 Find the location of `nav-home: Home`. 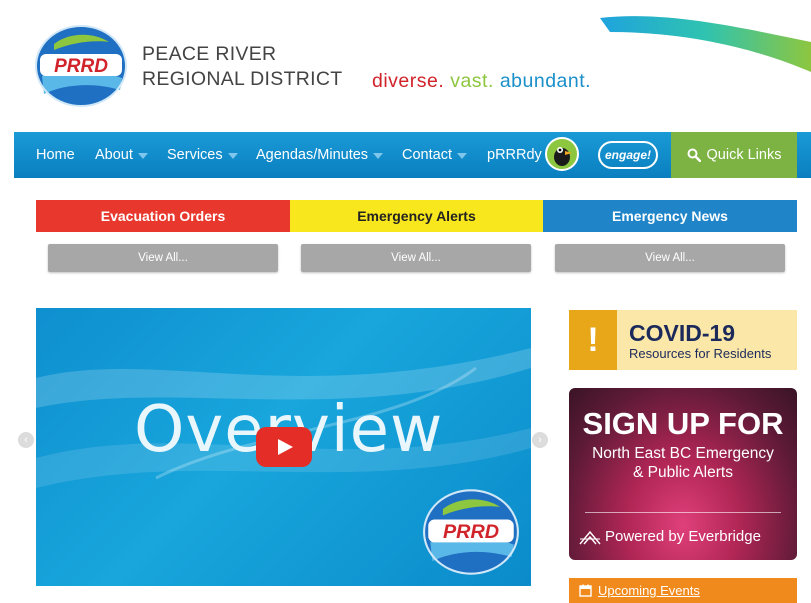

nav-home: Home is located at coordinates (55, 155).